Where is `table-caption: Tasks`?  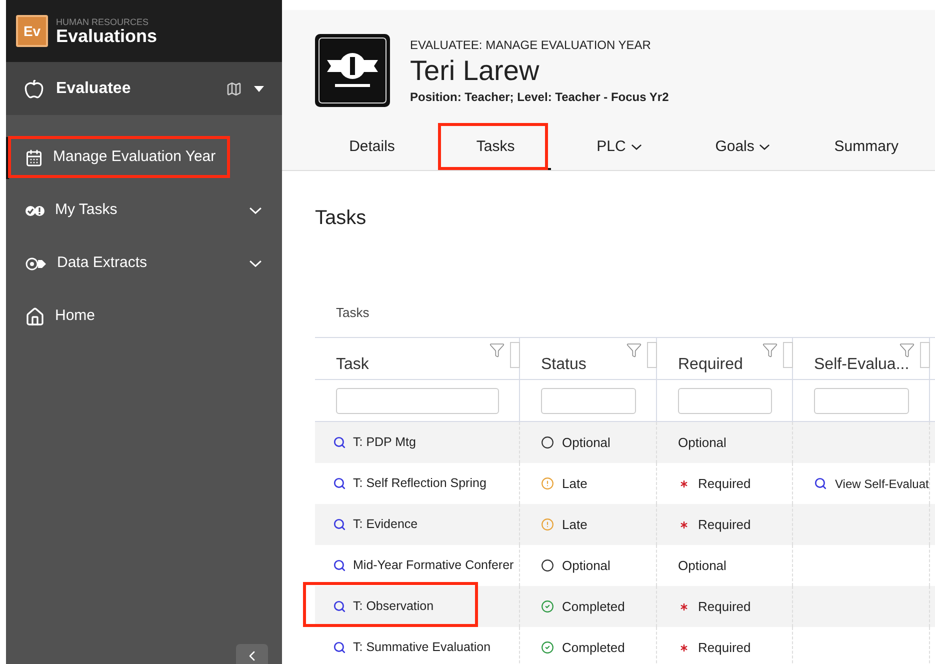
table-caption: Tasks is located at coordinates (353, 312).